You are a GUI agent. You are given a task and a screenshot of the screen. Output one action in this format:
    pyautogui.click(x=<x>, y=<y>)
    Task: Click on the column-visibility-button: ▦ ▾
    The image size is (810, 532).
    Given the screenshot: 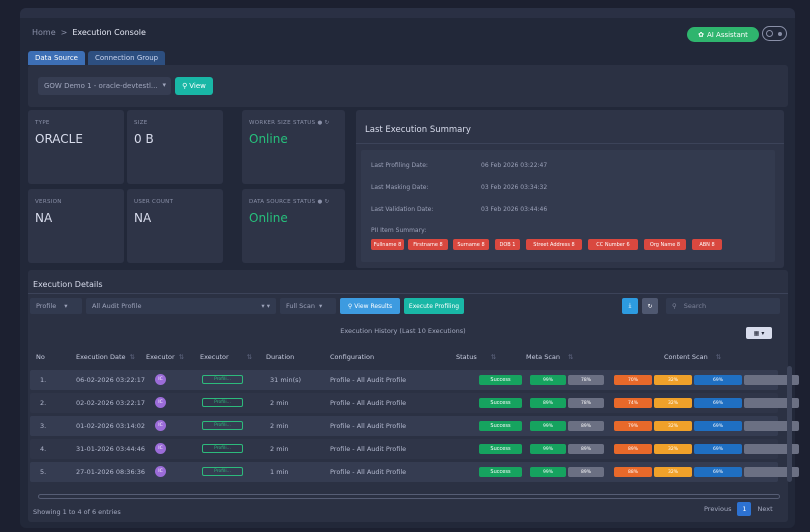 What is the action you would take?
    pyautogui.click(x=759, y=333)
    